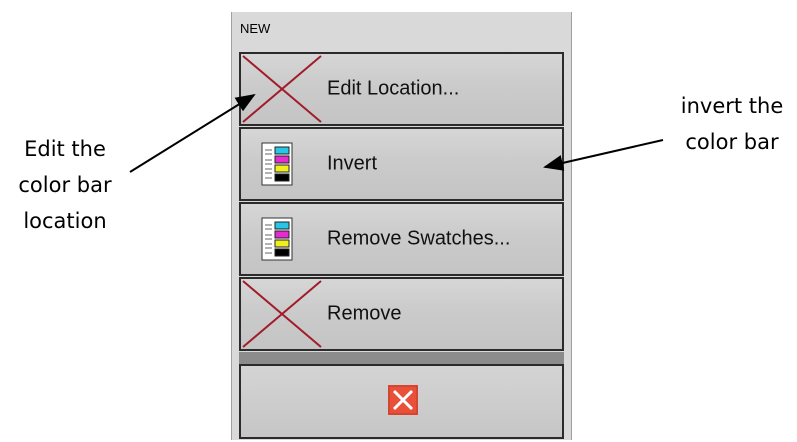 The image size is (797, 442). Describe the element at coordinates (192, 133) in the screenshot. I see `edit-location-arrow` at that location.